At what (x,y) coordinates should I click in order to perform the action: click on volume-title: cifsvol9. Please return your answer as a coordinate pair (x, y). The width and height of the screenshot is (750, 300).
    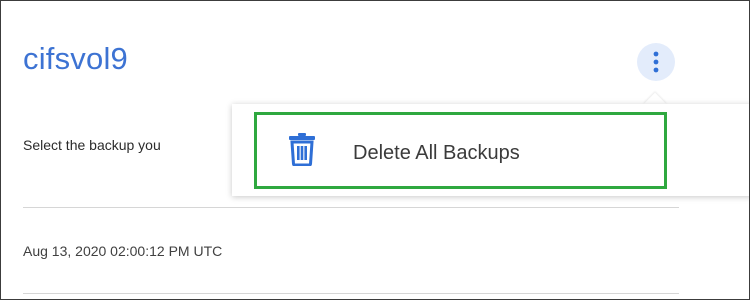
    Looking at the image, I should click on (75, 58).